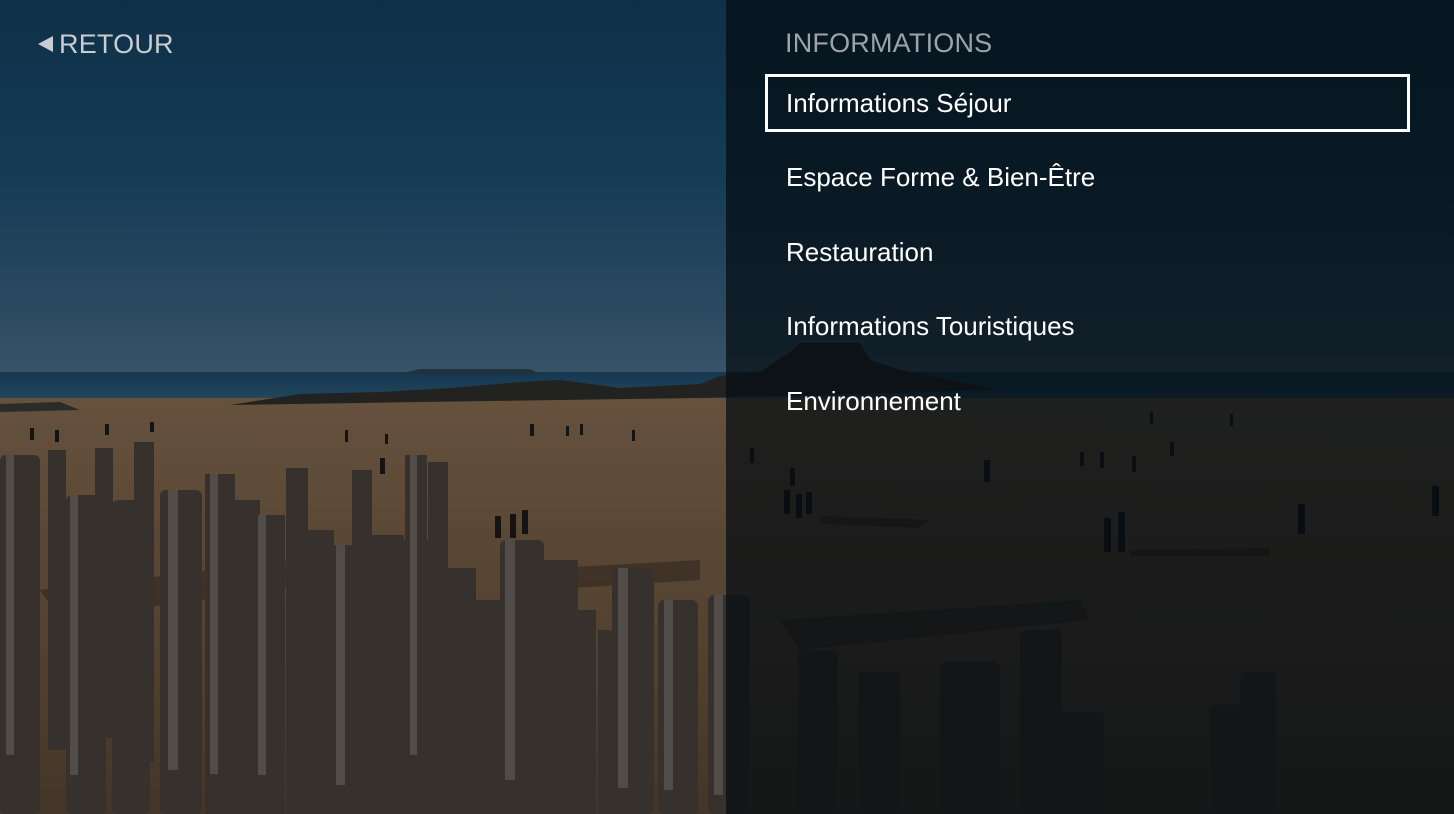 The height and width of the screenshot is (814, 1454). I want to click on back-button-label: RETOUR, so click(116, 43).